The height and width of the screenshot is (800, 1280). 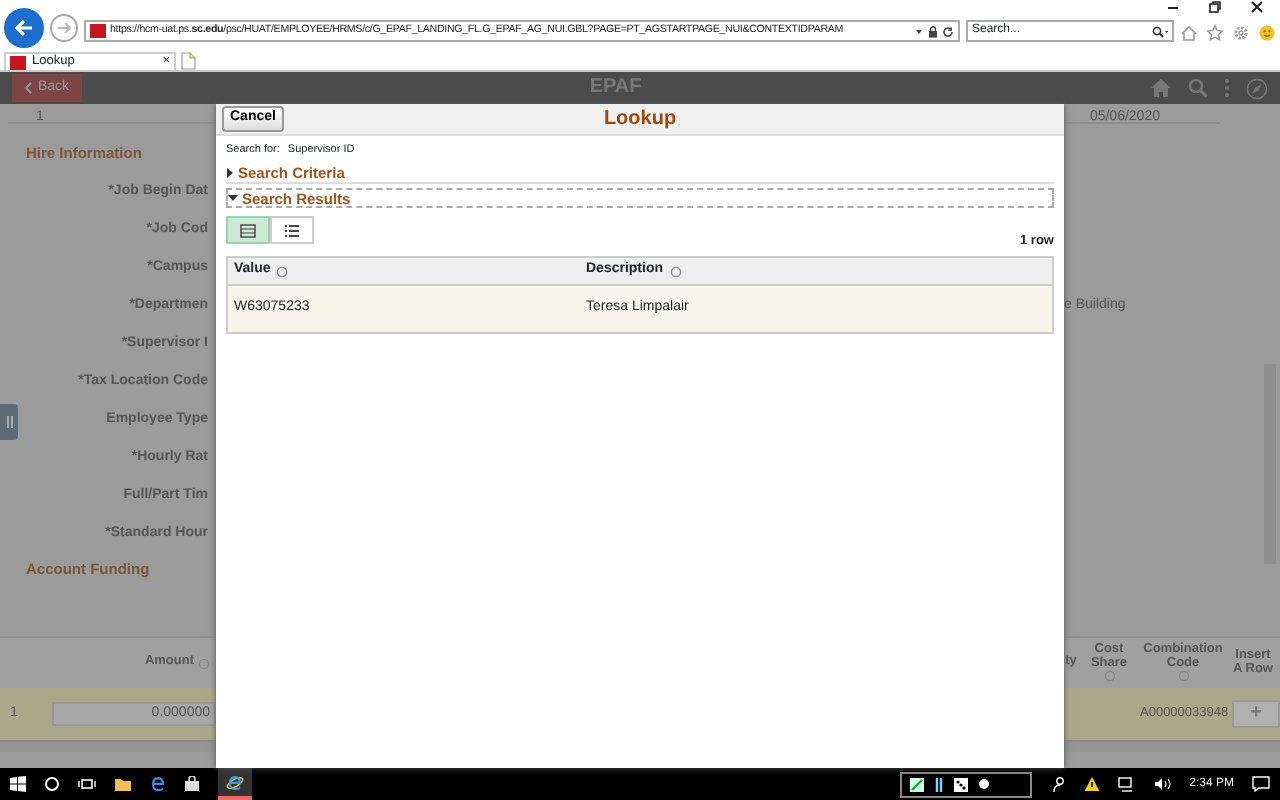 I want to click on search-icon, so click(x=1160, y=31).